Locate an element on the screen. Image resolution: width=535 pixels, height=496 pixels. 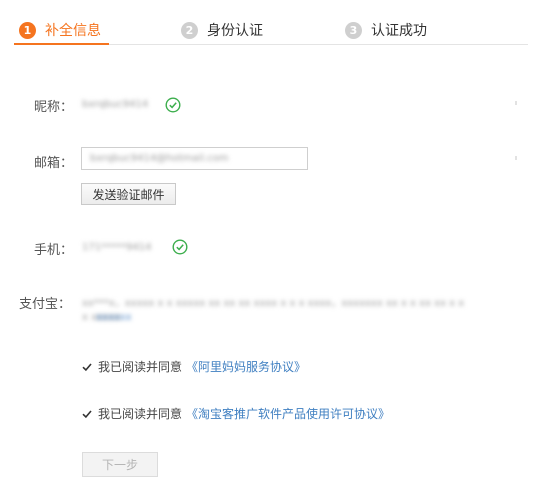
step-label: 身份认证 is located at coordinates (235, 31).